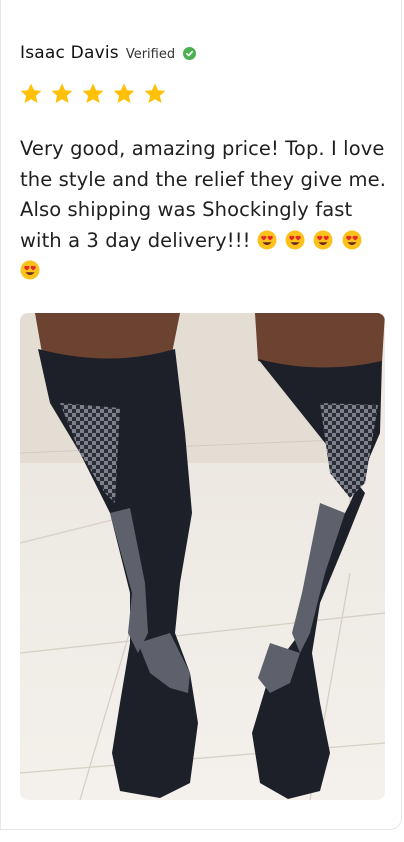 The width and height of the screenshot is (404, 842). What do you see at coordinates (69, 53) in the screenshot?
I see `reviewer-name: Isaac Davis` at bounding box center [69, 53].